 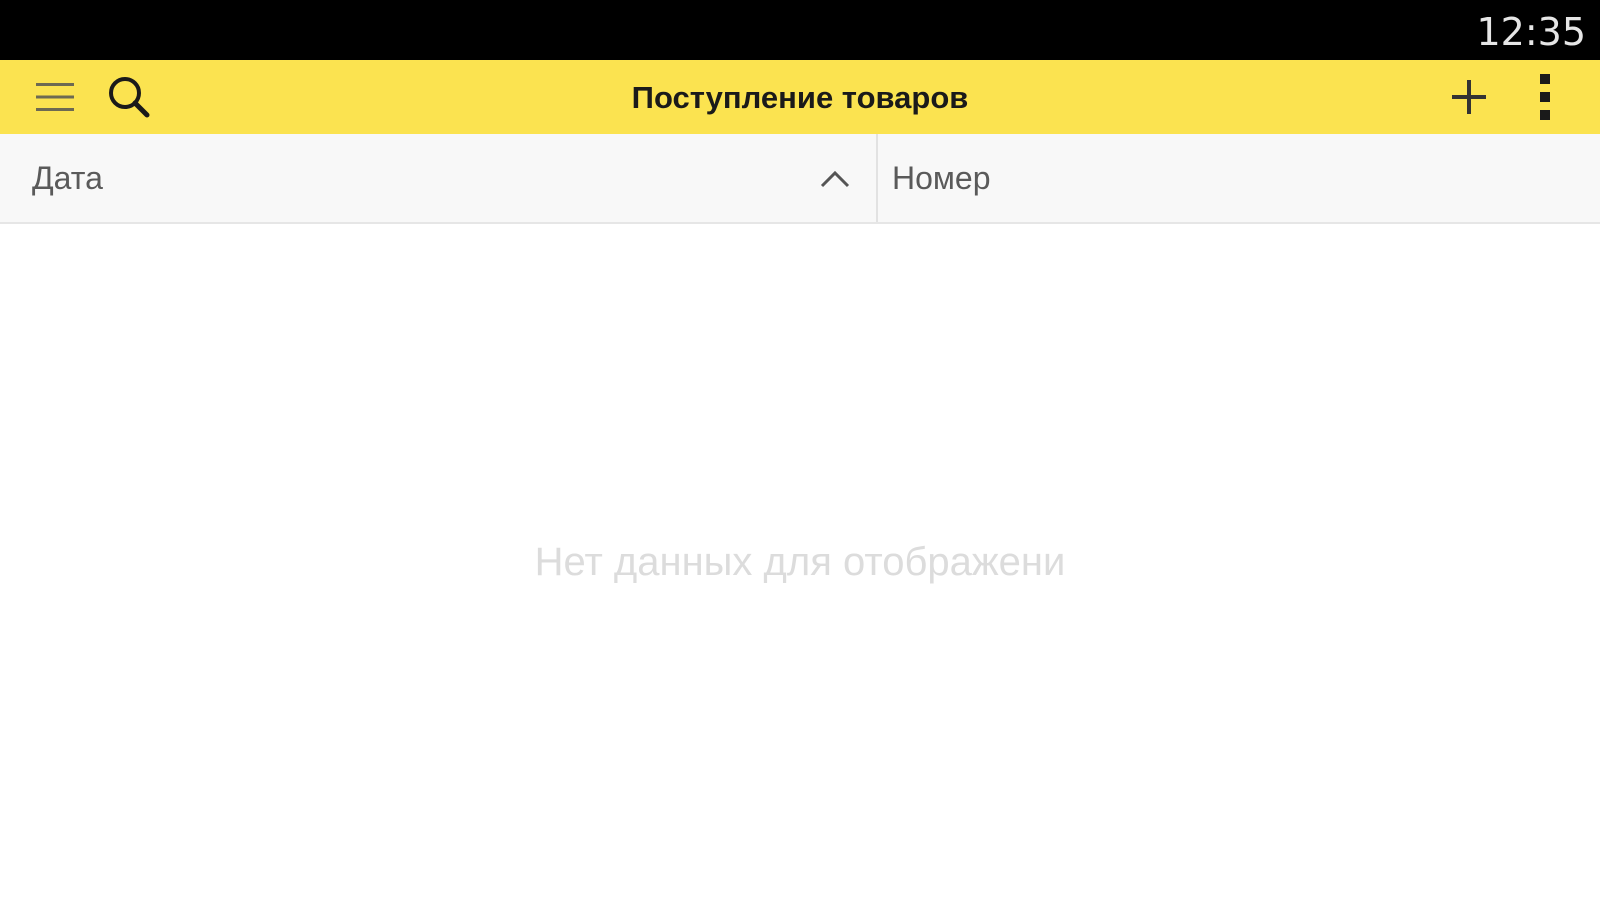 What do you see at coordinates (941, 178) in the screenshot?
I see `column-header-number-label: Номер` at bounding box center [941, 178].